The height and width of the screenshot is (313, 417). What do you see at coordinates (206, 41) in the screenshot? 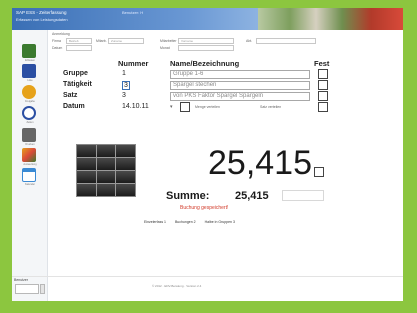
I see `employee-name-field: Vorname` at bounding box center [206, 41].